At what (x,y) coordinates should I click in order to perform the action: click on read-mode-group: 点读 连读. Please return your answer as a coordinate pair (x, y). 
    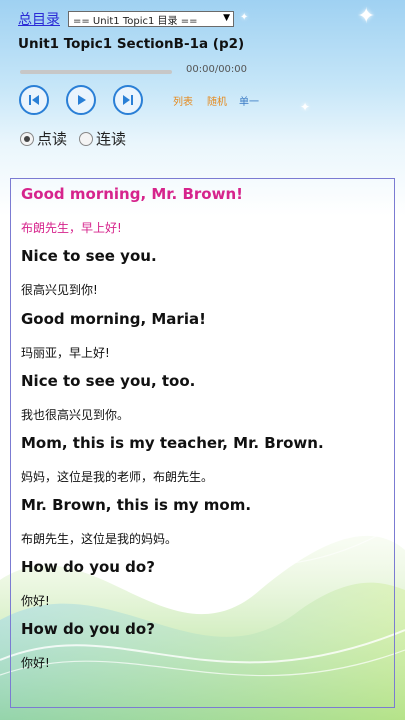
    Looking at the image, I should click on (79, 138).